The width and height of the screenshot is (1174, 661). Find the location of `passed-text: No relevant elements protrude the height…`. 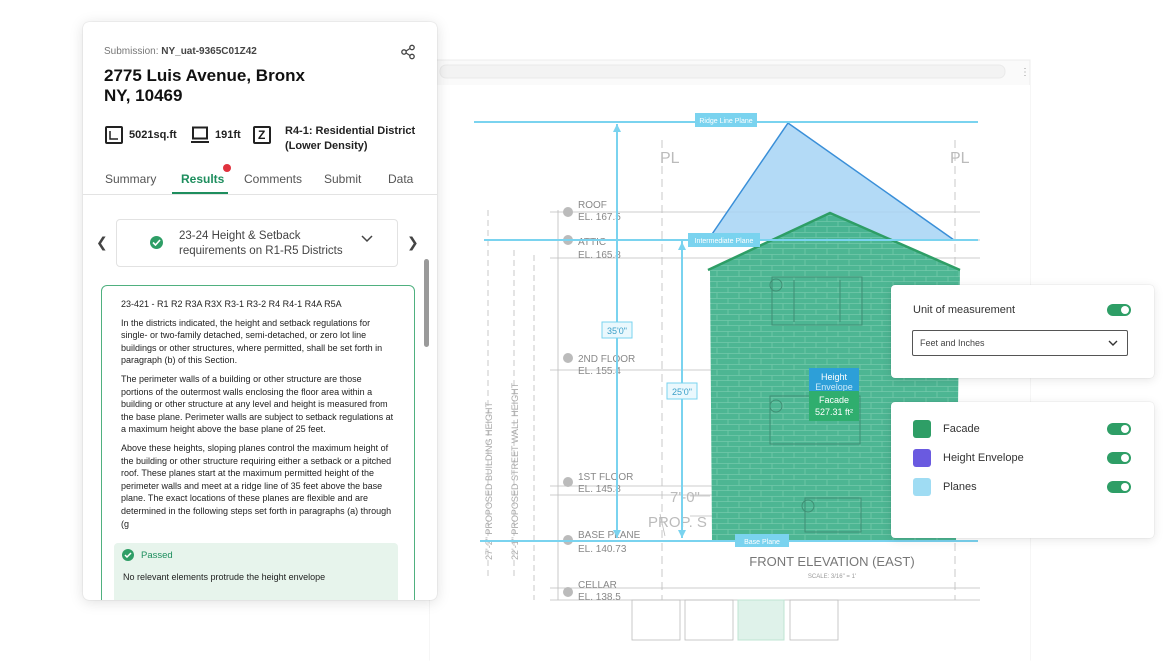

passed-text: No relevant elements protrude the height… is located at coordinates (224, 577).